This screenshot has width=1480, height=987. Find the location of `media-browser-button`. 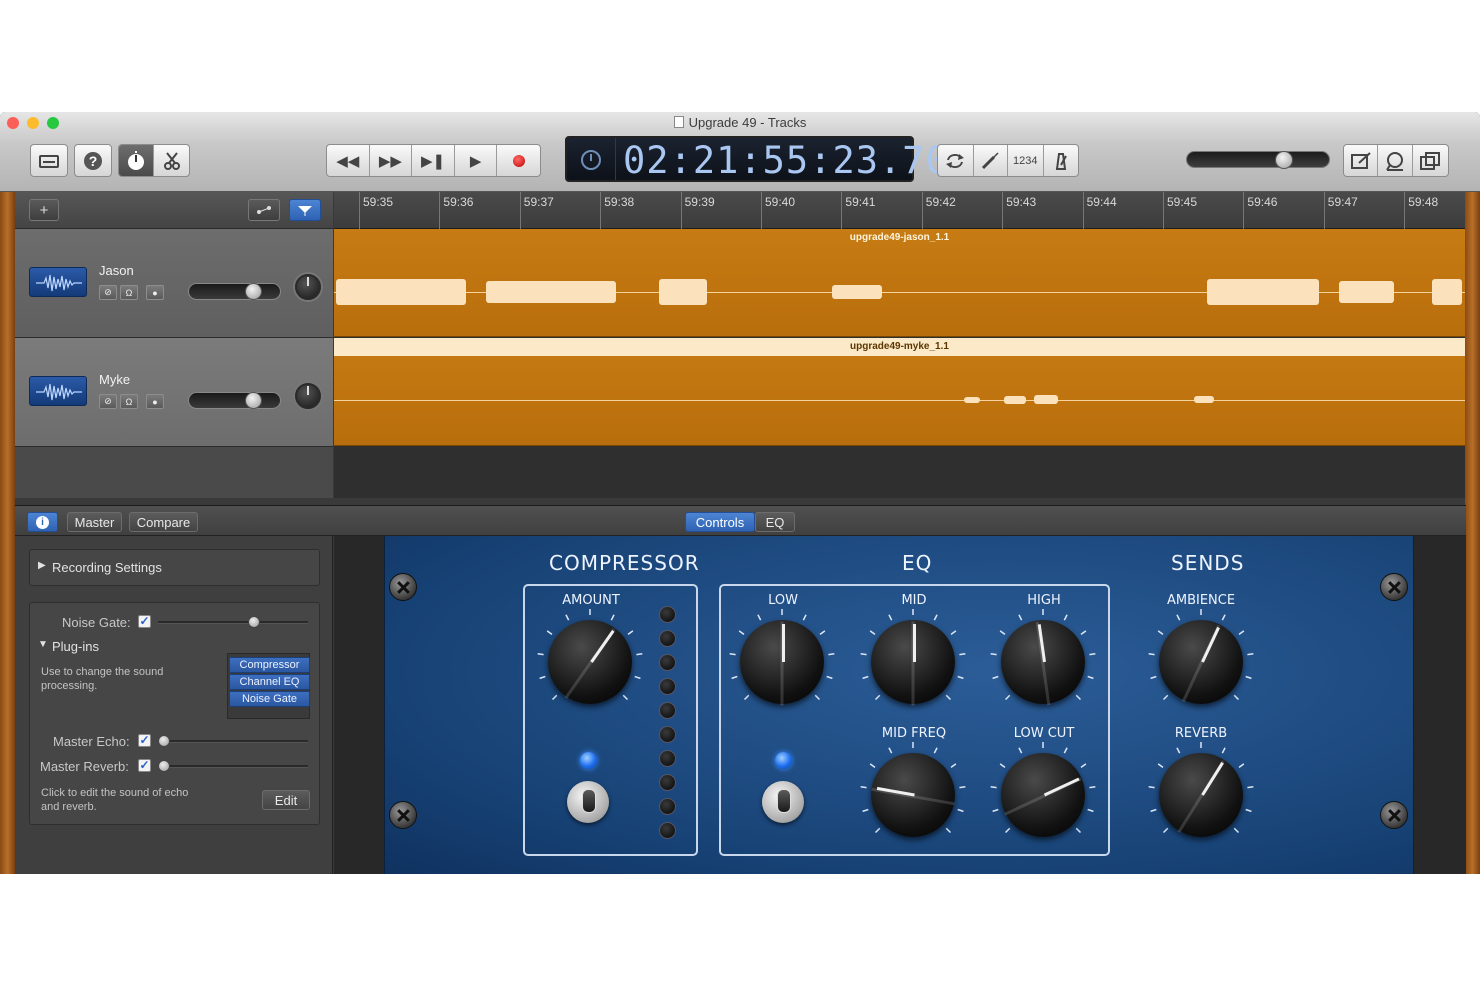

media-browser-button is located at coordinates (1430, 160).